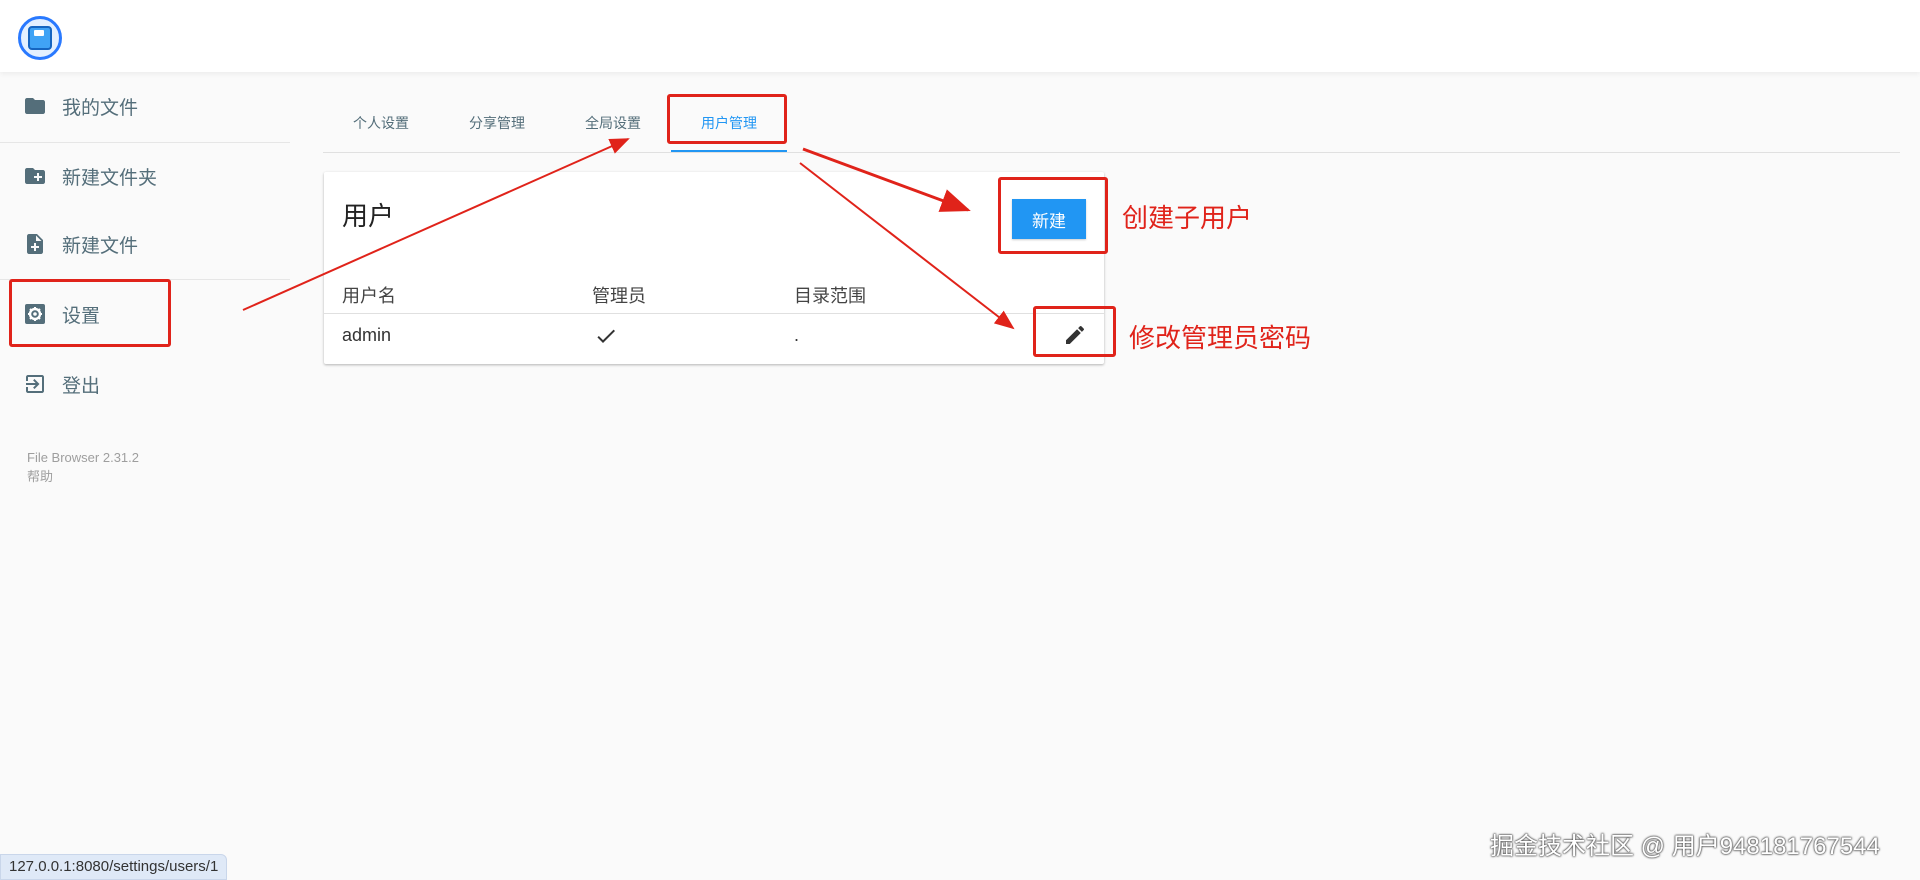  I want to click on sidebar-item-logout: 登出, so click(145, 384).